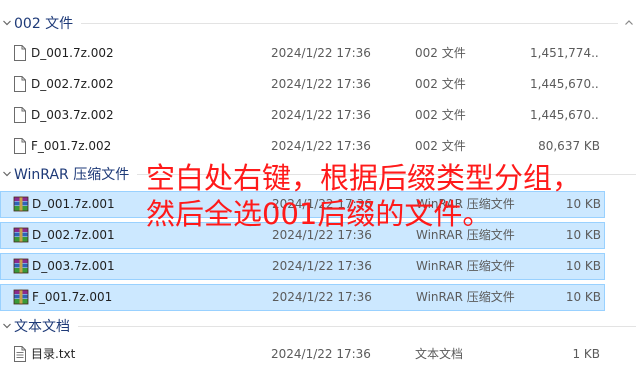 This screenshot has height=372, width=640. Describe the element at coordinates (53, 354) in the screenshot. I see `file-name: 目录.txt` at that location.